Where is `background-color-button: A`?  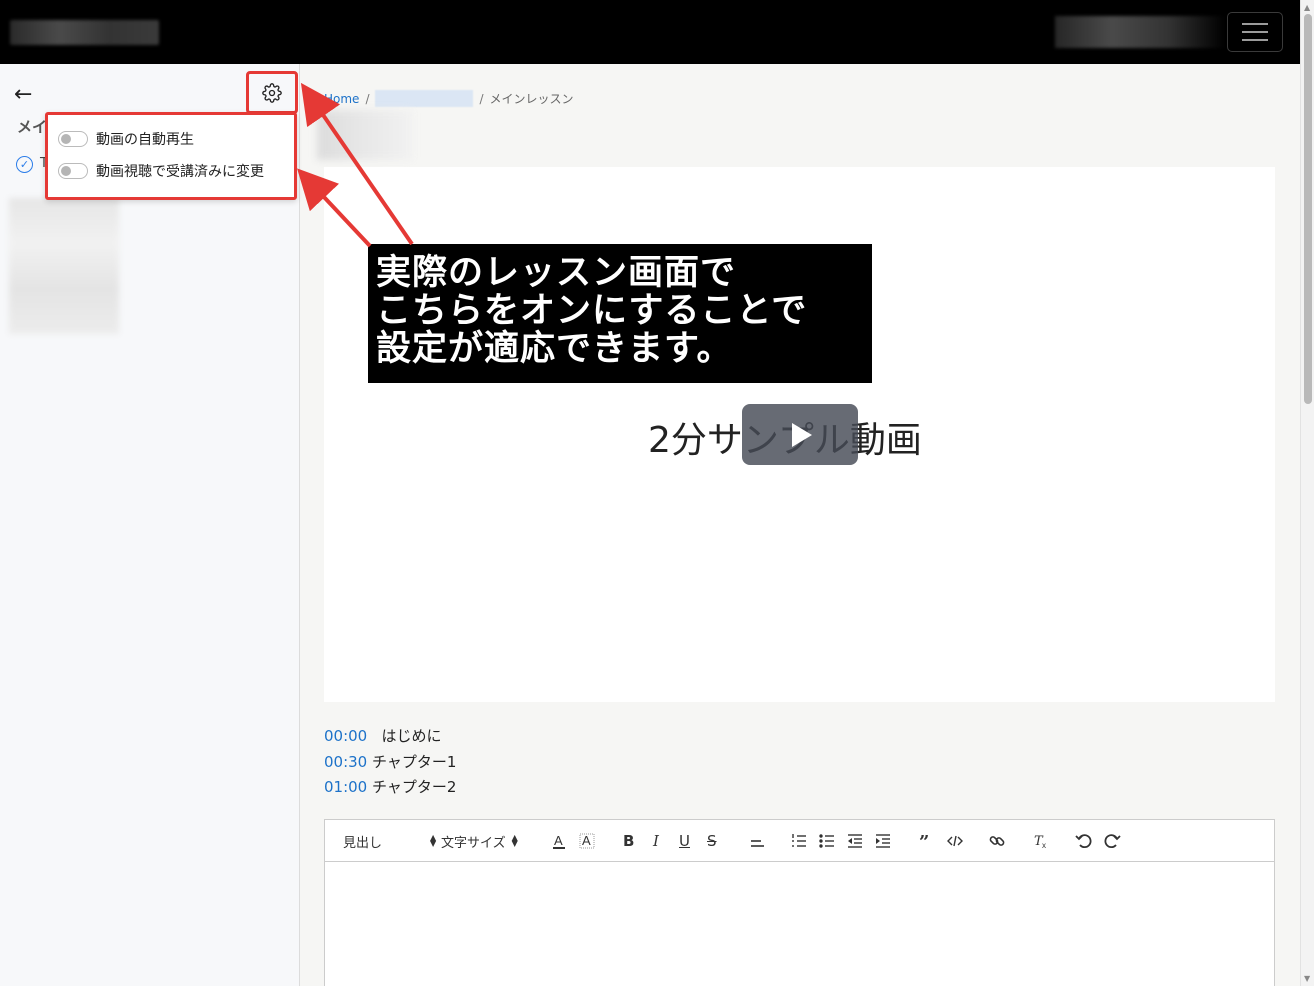 background-color-button: A is located at coordinates (587, 841).